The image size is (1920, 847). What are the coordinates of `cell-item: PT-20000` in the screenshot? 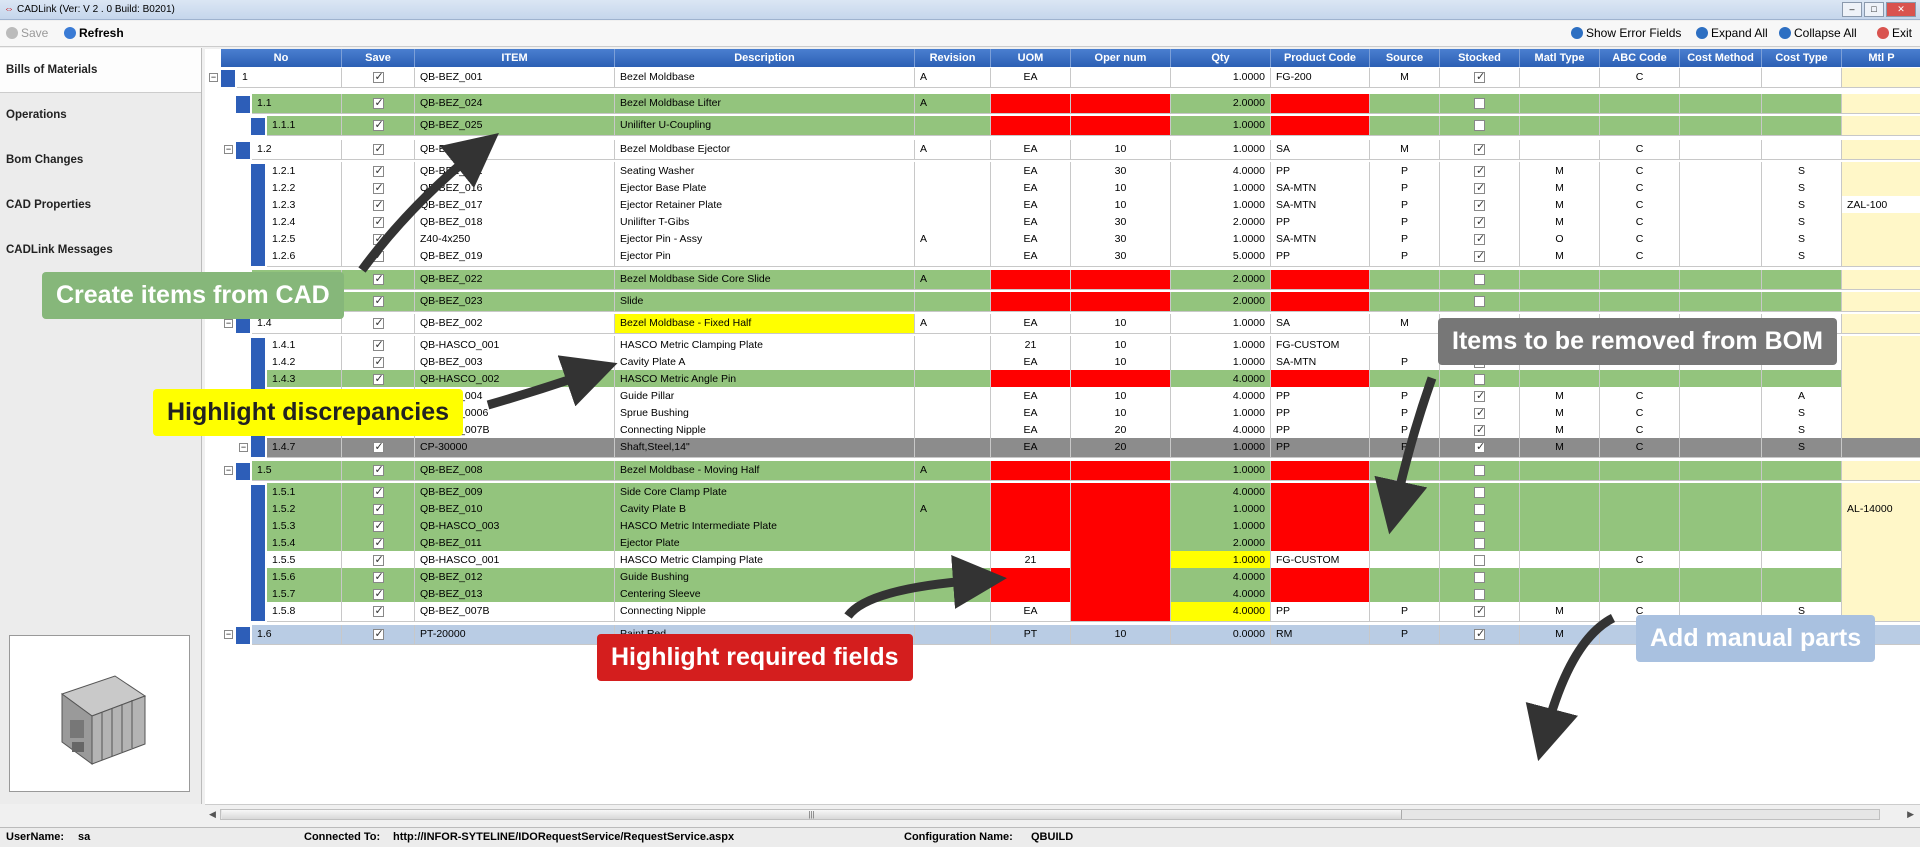 It's located at (515, 635).